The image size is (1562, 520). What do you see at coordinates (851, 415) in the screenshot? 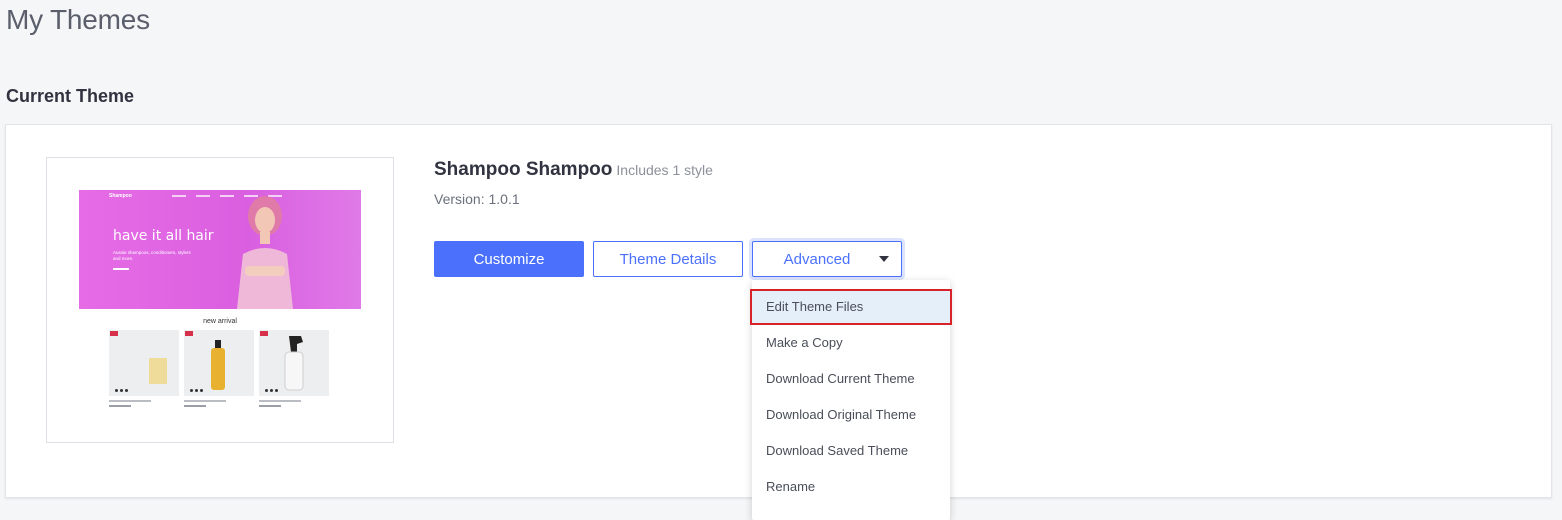
I see `menu-item-download-original-theme: Download Original Theme` at bounding box center [851, 415].